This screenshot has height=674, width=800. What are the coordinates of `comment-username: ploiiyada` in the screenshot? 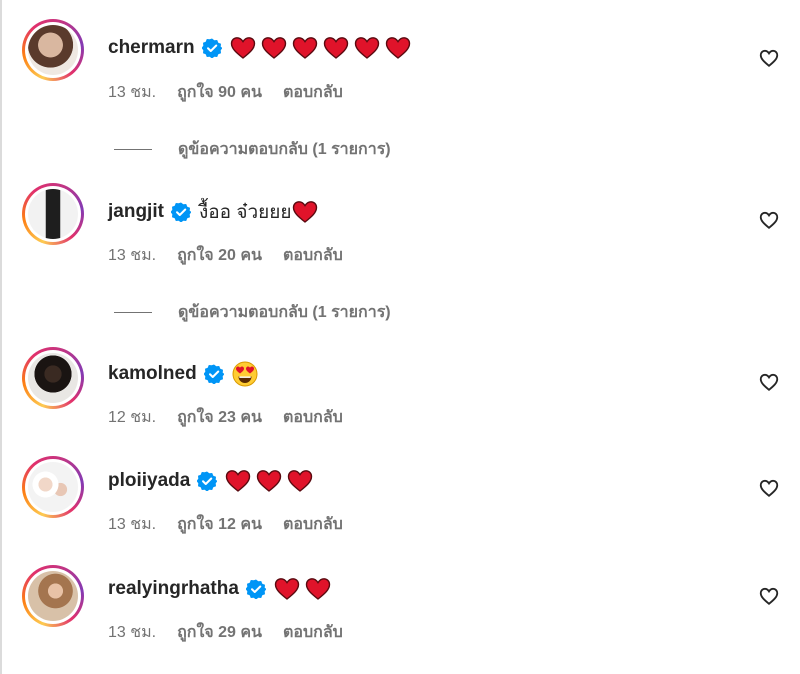 It's located at (149, 481).